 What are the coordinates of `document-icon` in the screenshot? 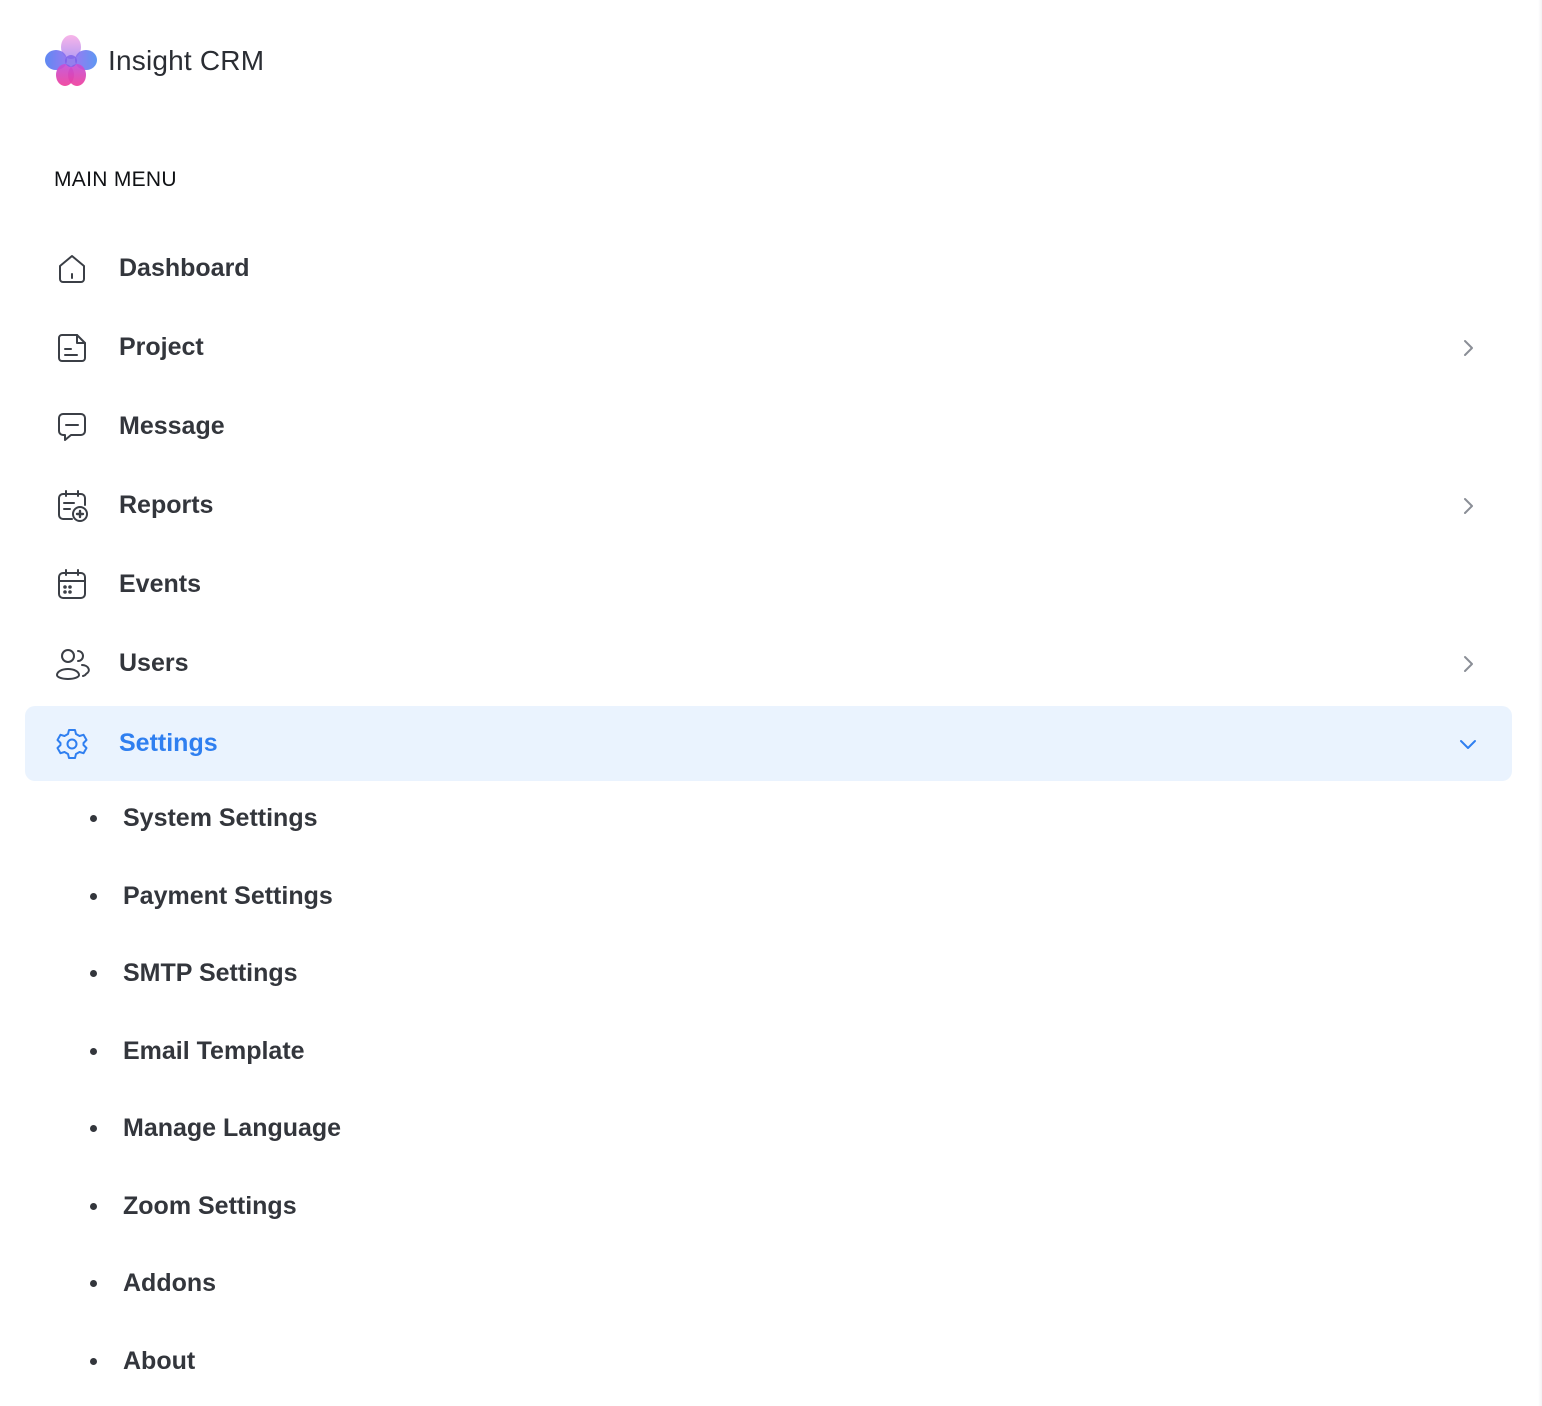 It's located at (72, 348).